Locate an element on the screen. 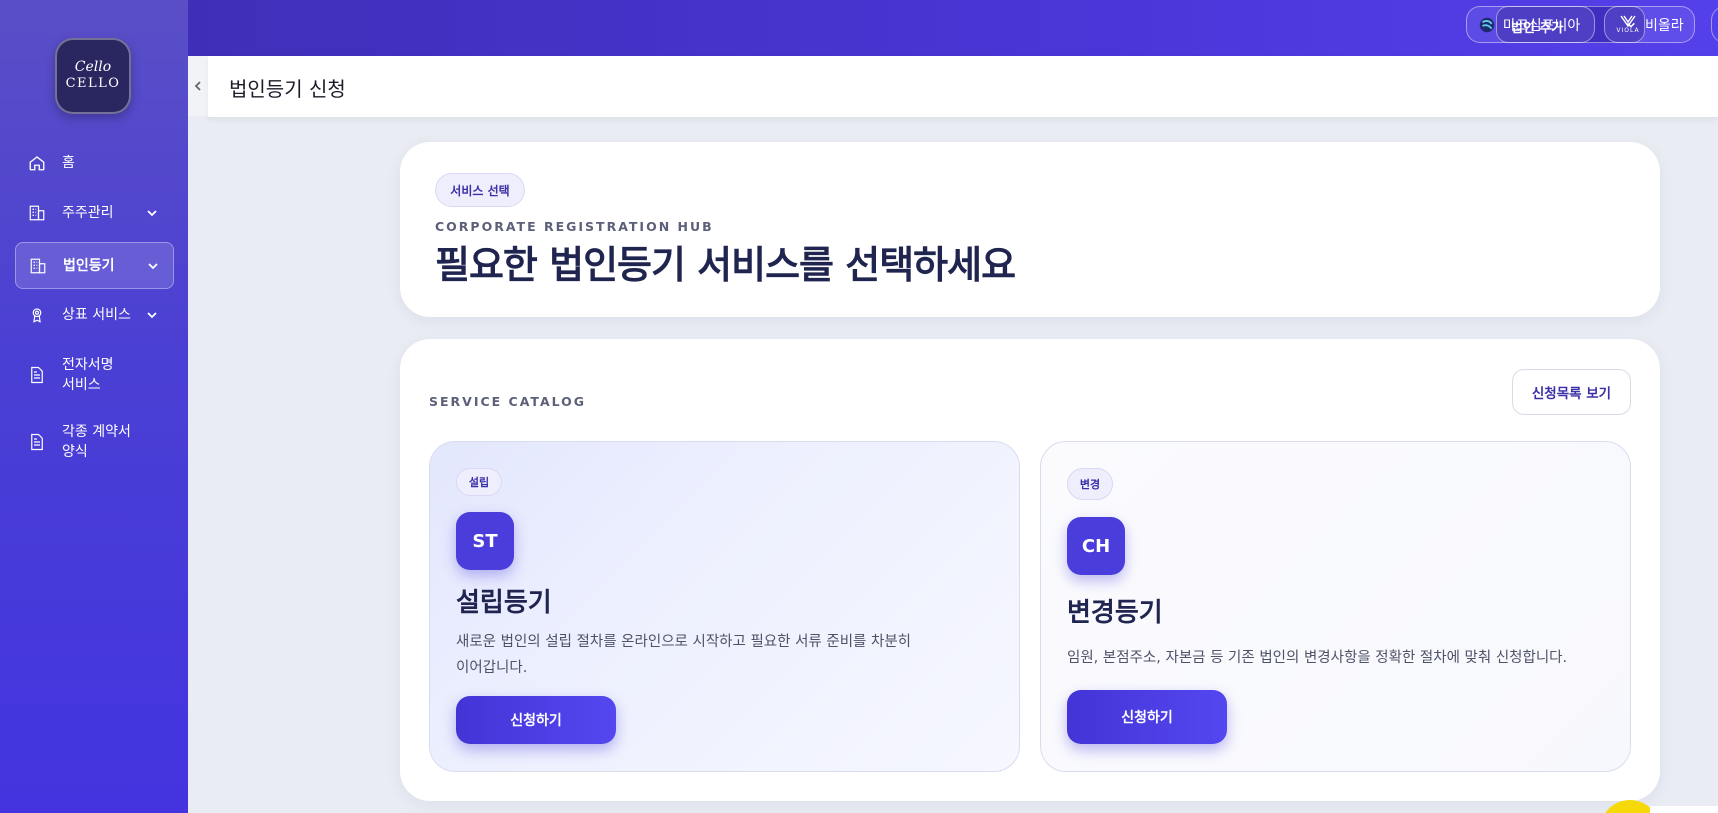 The image size is (1718, 813). award-icon is located at coordinates (37, 315).